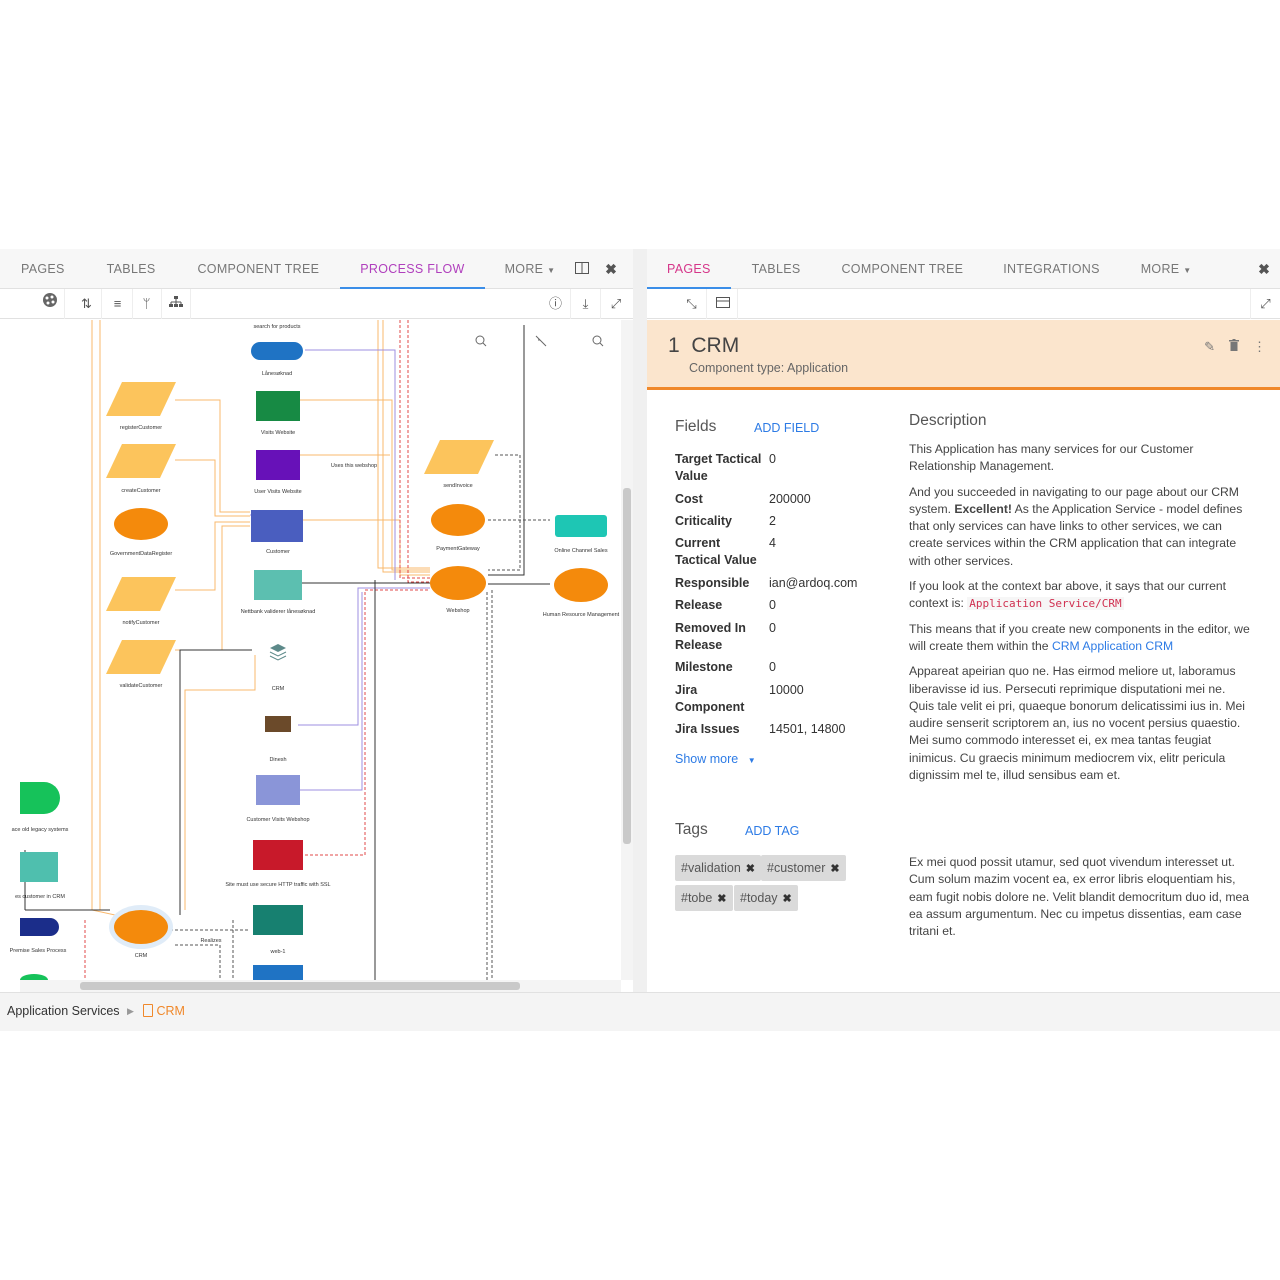 This screenshot has width=1280, height=1280. What do you see at coordinates (598, 341) in the screenshot?
I see `zoom-out-icon` at bounding box center [598, 341].